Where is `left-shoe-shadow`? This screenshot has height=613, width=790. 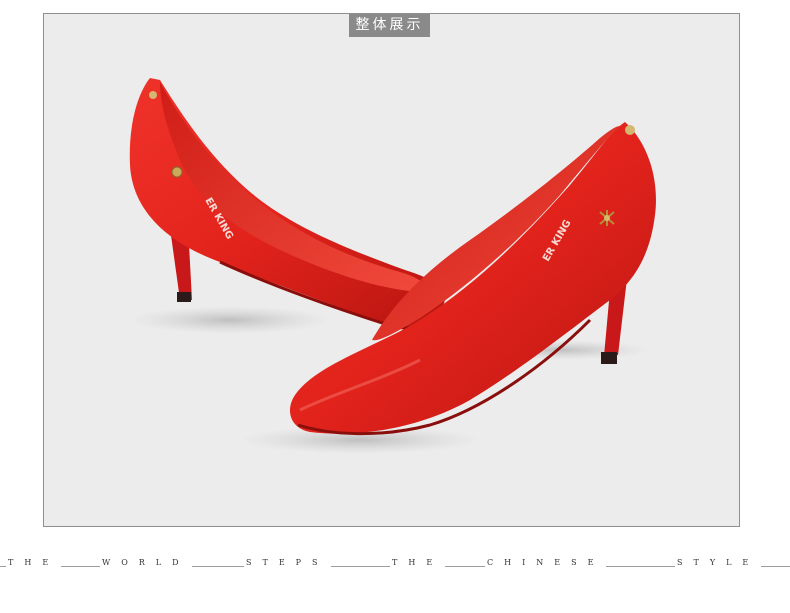
left-shoe-shadow is located at coordinates (230, 320).